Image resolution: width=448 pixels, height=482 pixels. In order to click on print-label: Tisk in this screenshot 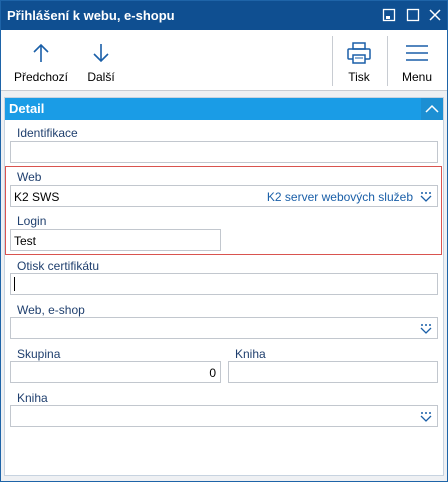, I will do `click(359, 77)`.